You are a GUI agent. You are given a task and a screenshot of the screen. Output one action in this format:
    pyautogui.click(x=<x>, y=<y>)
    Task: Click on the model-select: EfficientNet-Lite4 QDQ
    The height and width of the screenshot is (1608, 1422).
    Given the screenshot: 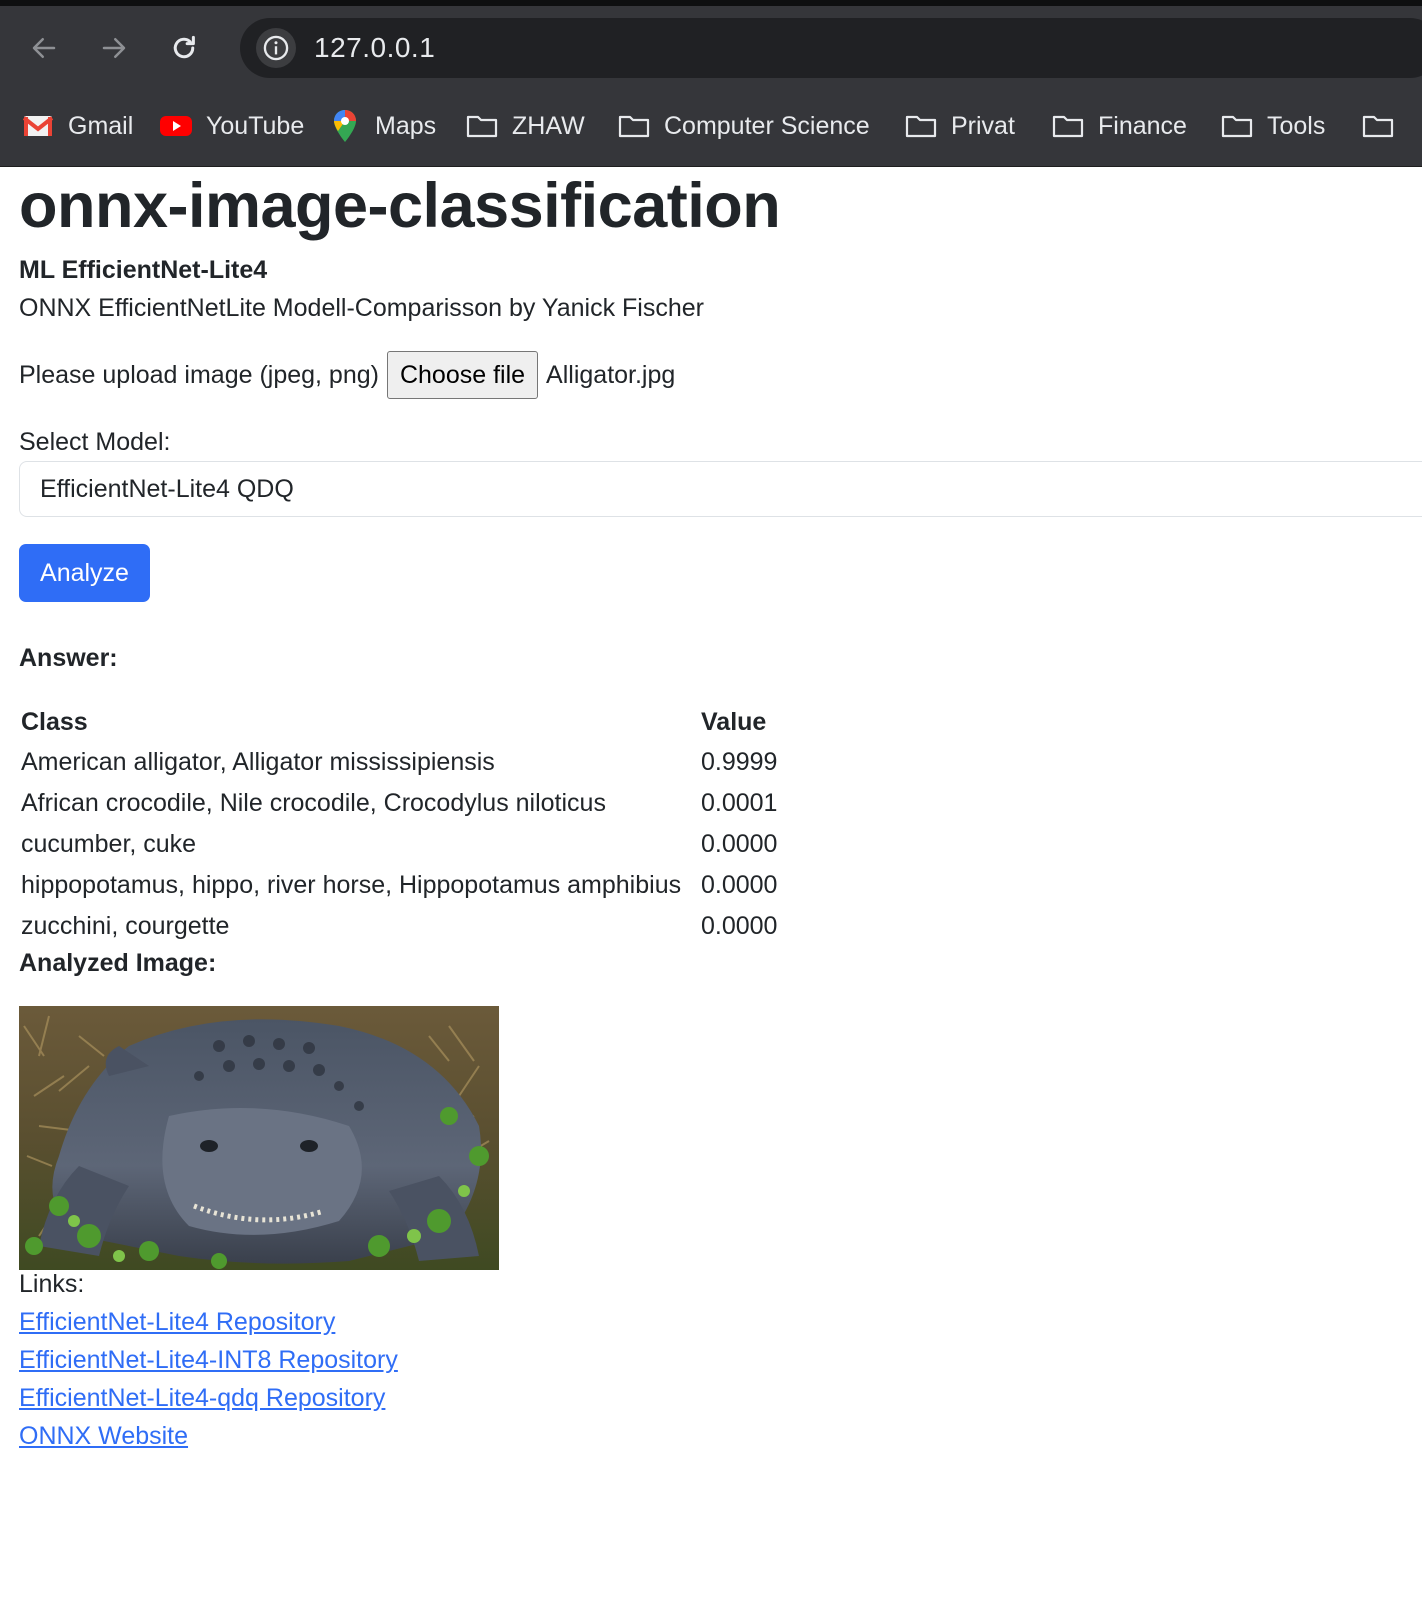 What is the action you would take?
    pyautogui.click(x=720, y=489)
    